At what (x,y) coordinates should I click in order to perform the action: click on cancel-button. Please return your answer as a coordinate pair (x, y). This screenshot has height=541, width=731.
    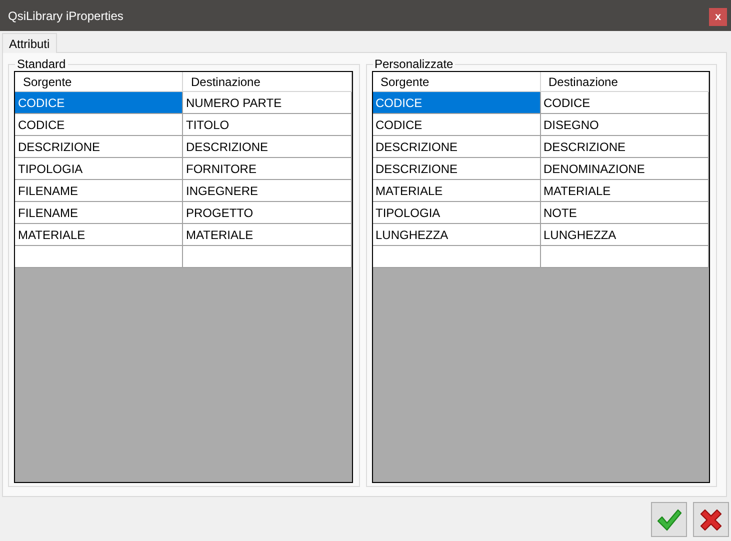
    Looking at the image, I should click on (711, 519).